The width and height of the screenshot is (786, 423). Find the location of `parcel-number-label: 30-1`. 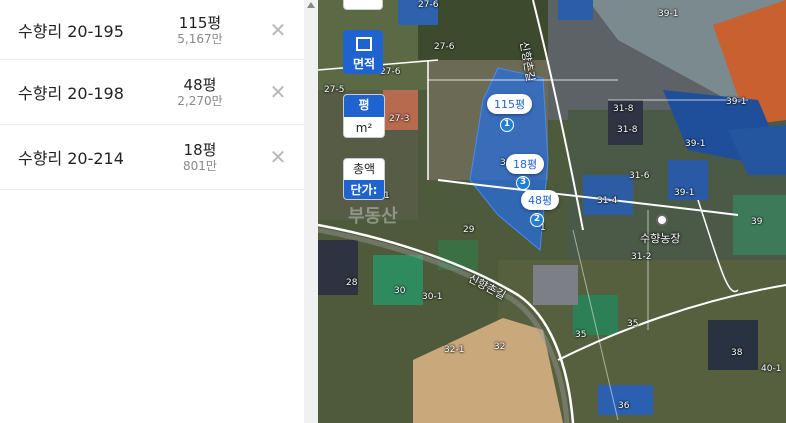

parcel-number-label: 30-1 is located at coordinates (432, 297).